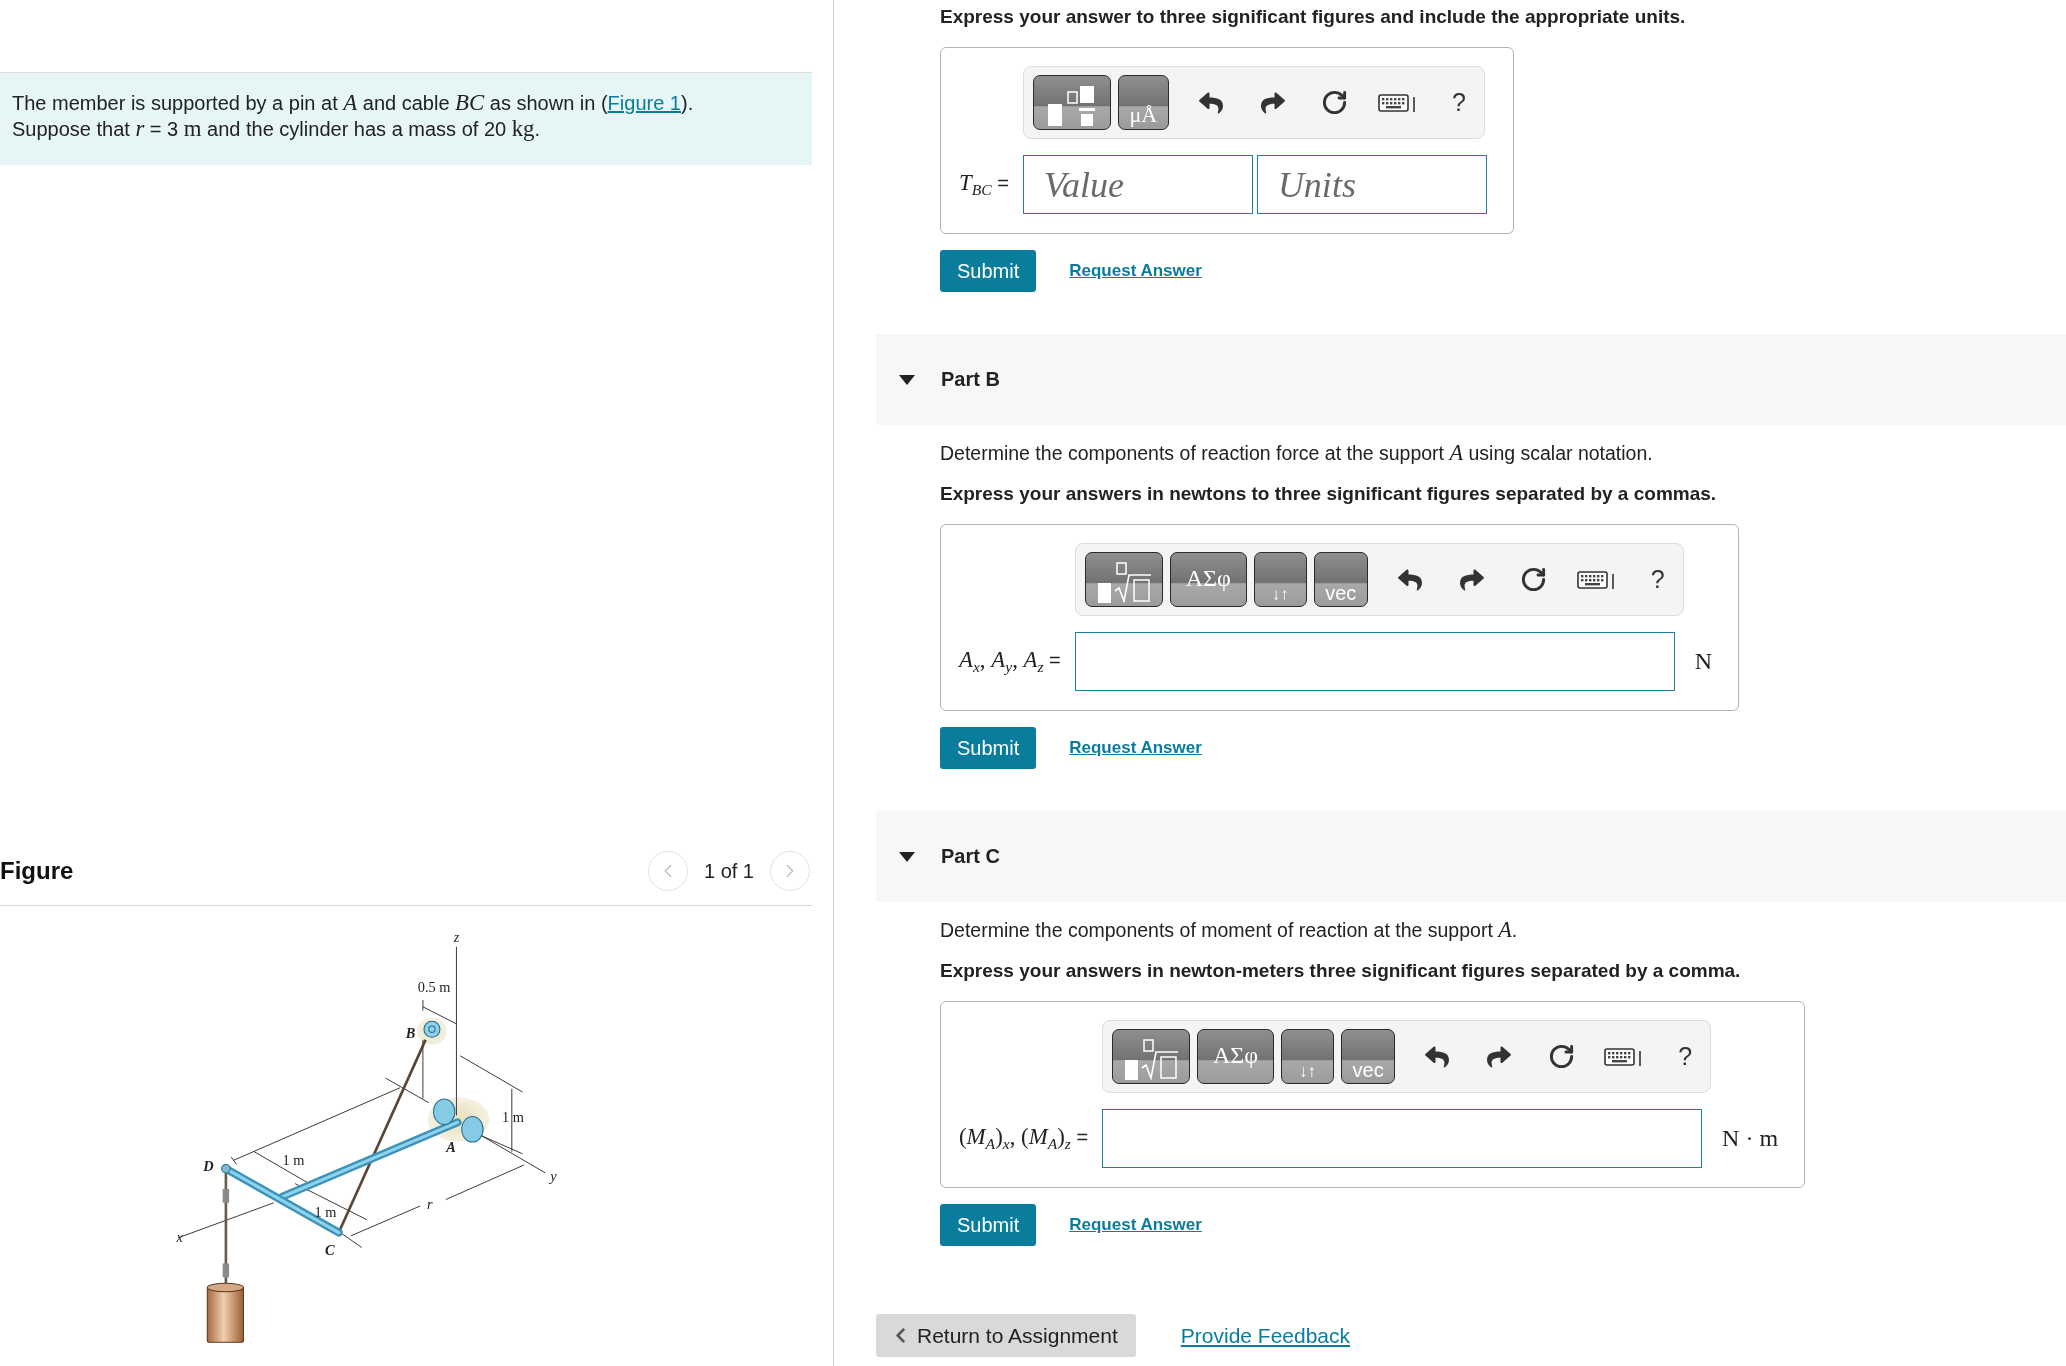 The width and height of the screenshot is (2066, 1366). I want to click on diagram-label: B, so click(410, 1032).